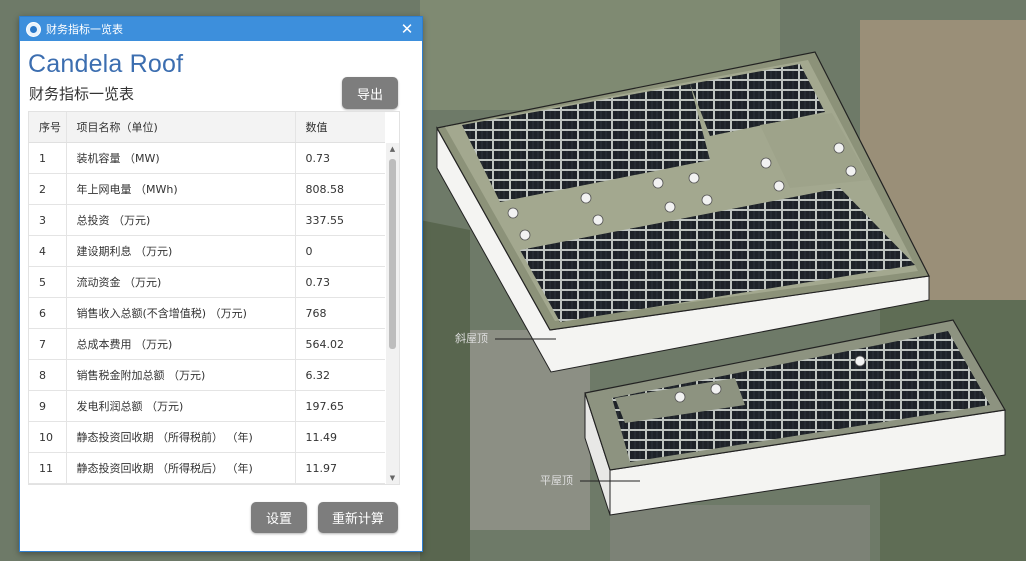 The height and width of the screenshot is (561, 1026). I want to click on row-value: 11.97, so click(339, 468).